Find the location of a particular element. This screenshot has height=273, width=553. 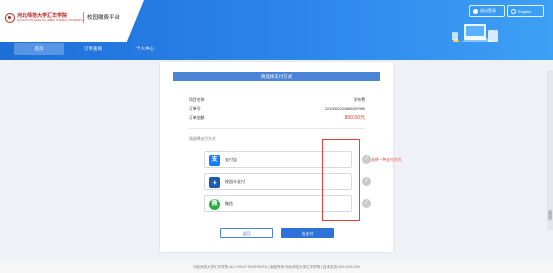

payment-method-label: 支付宝 is located at coordinates (231, 159).